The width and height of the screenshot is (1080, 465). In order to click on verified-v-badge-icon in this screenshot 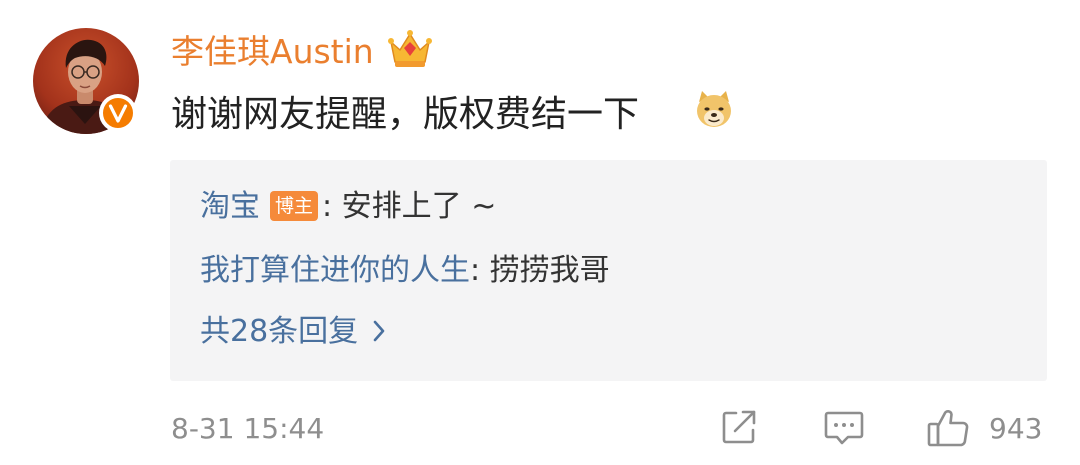, I will do `click(118, 113)`.